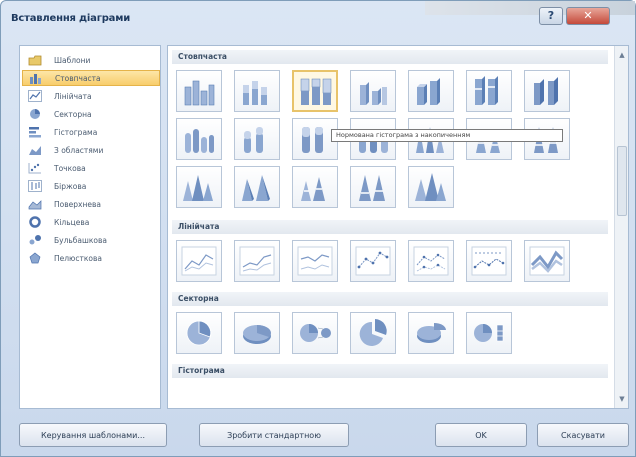  I want to click on scatter-chart-icon, so click(35, 168).